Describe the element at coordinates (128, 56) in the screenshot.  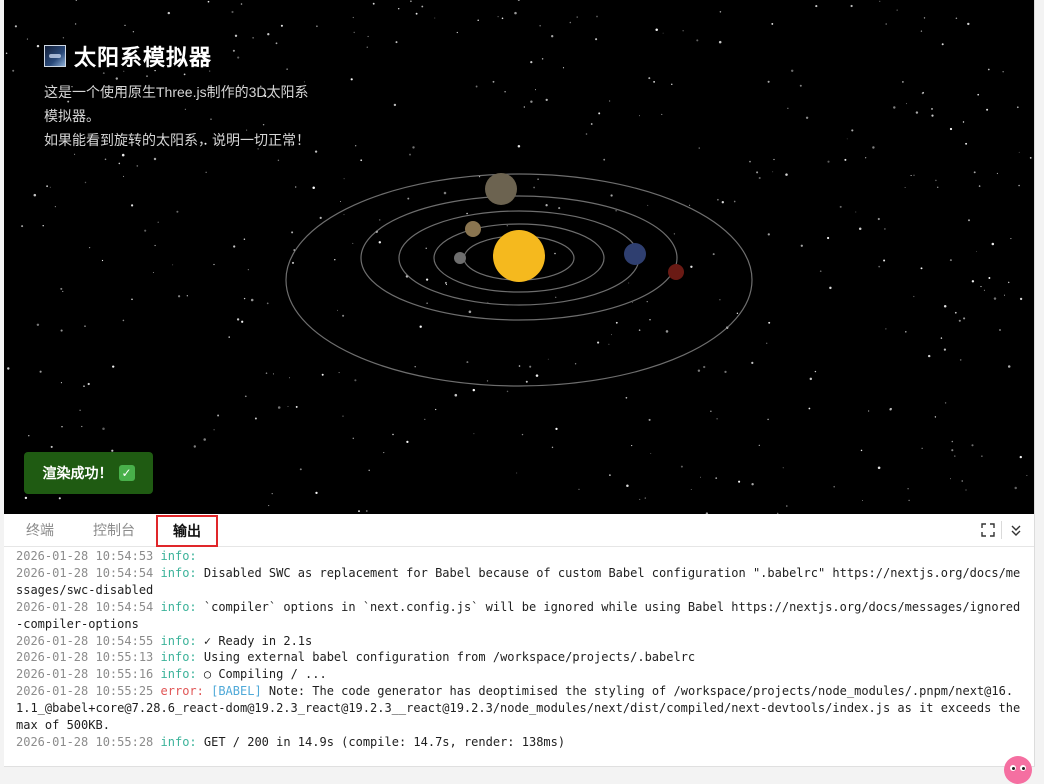
I see `scene-header: 太阳系模拟器` at that location.